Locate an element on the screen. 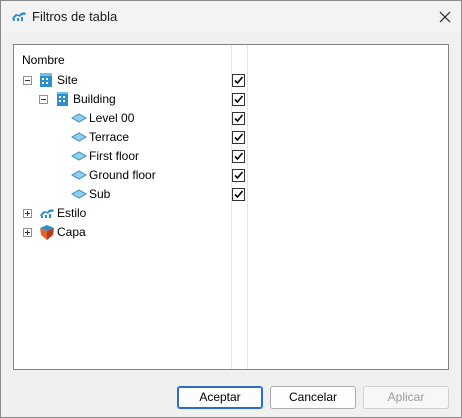  close-icon is located at coordinates (445, 17).